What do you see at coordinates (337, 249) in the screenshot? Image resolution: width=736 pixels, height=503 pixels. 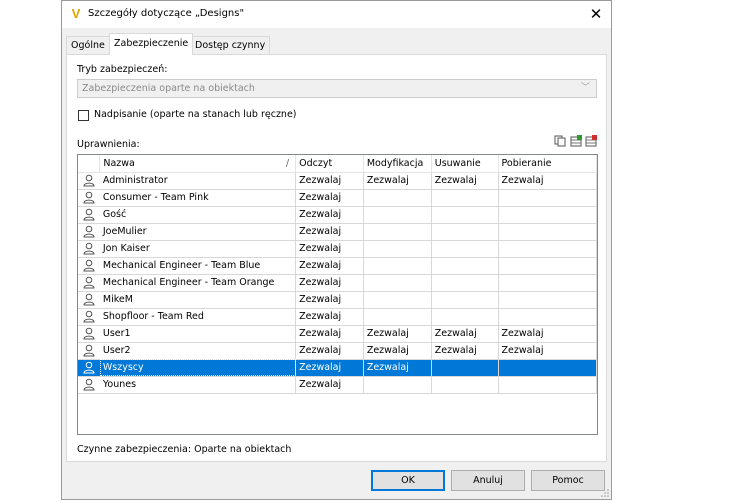 I see `table-row: Jon Kaiser Zezwalaj` at bounding box center [337, 249].